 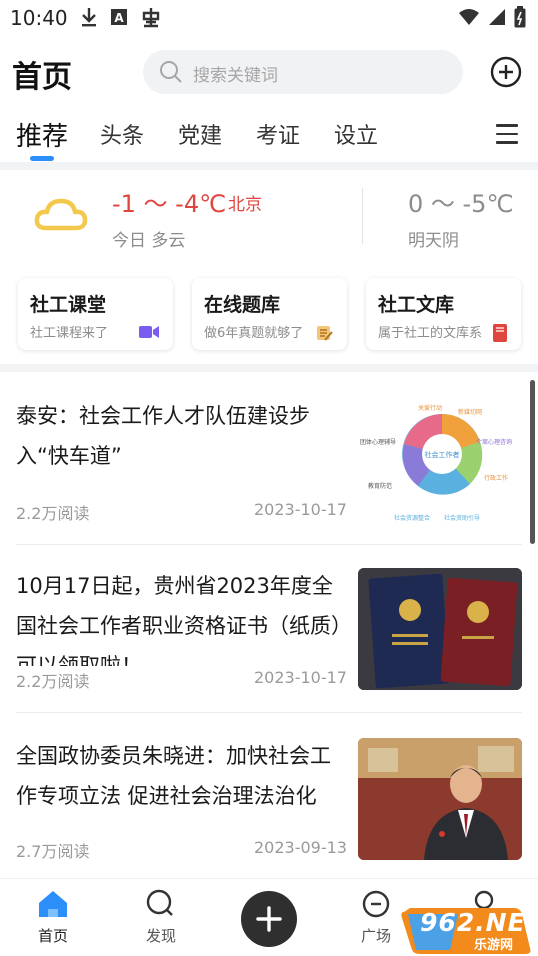 What do you see at coordinates (39, 18) in the screenshot?
I see `status-time: 10:40` at bounding box center [39, 18].